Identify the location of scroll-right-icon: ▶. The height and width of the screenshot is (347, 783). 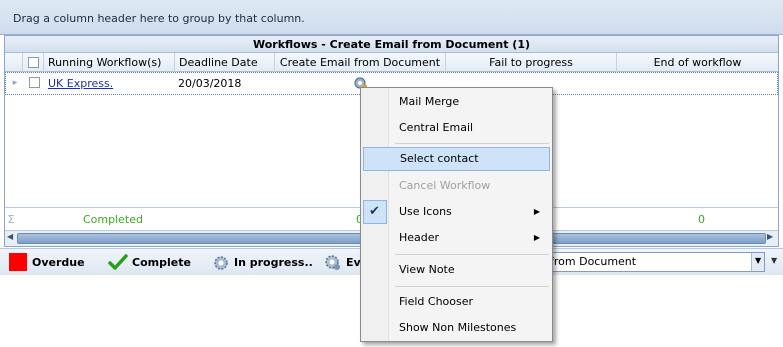
(770, 236).